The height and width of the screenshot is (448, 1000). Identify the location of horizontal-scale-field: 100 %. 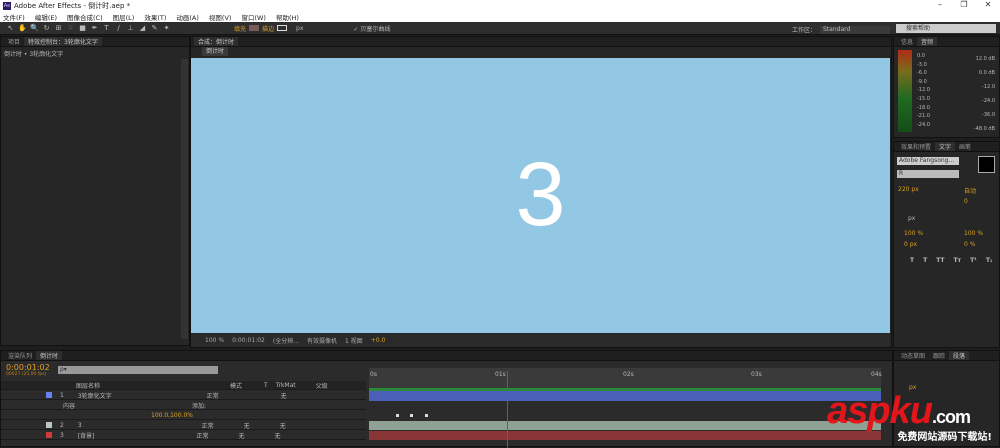
(973, 233).